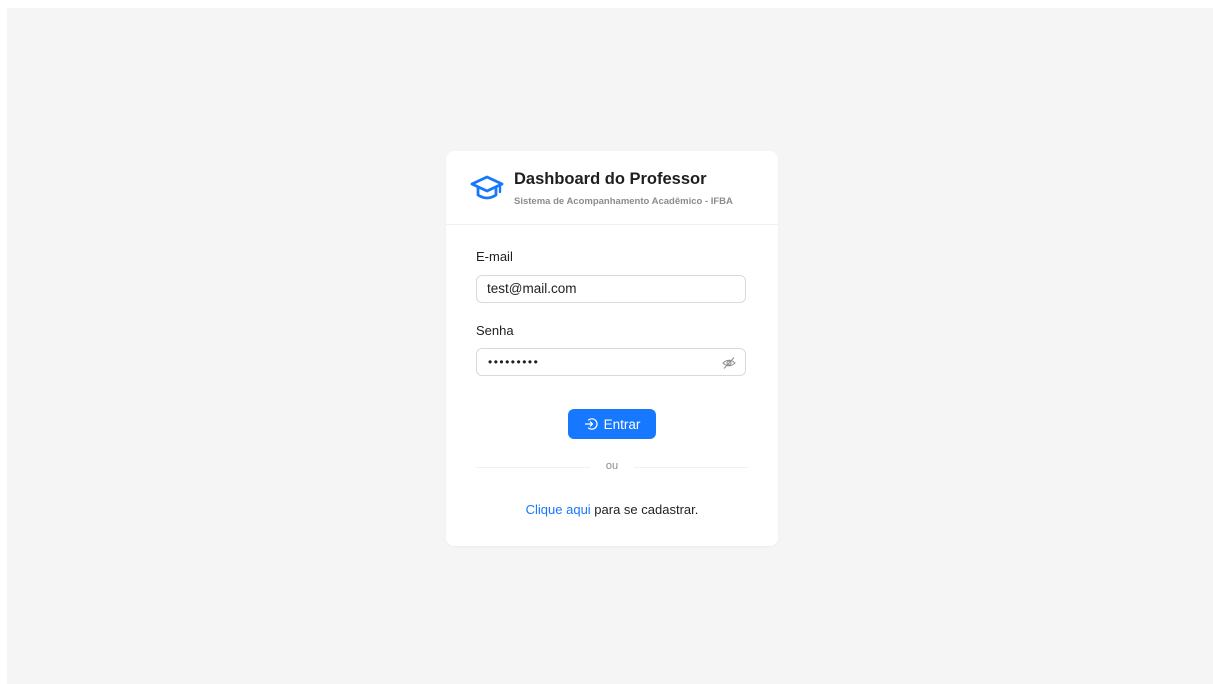 This screenshot has height=684, width=1213. Describe the element at coordinates (558, 509) in the screenshot. I see `signup-link: Clique aqui` at that location.